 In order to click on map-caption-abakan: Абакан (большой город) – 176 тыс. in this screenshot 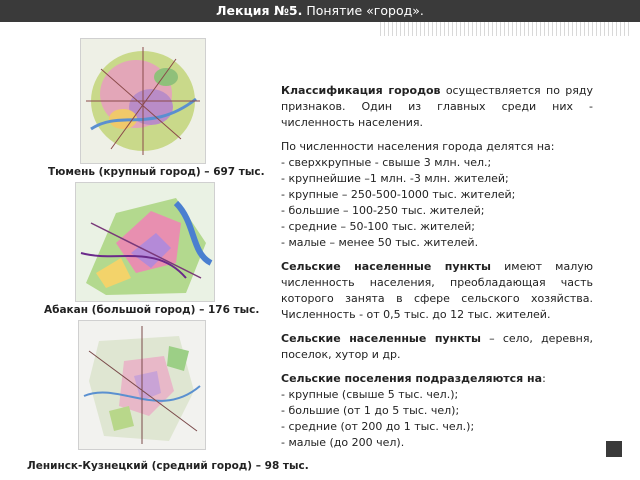, I will do `click(152, 310)`.